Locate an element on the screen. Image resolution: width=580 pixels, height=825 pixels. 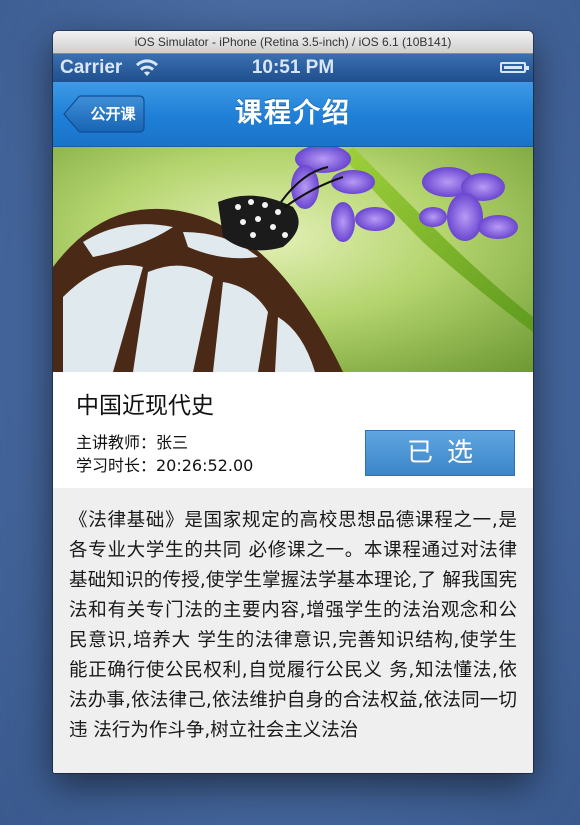
battery-icon is located at coordinates (514, 67).